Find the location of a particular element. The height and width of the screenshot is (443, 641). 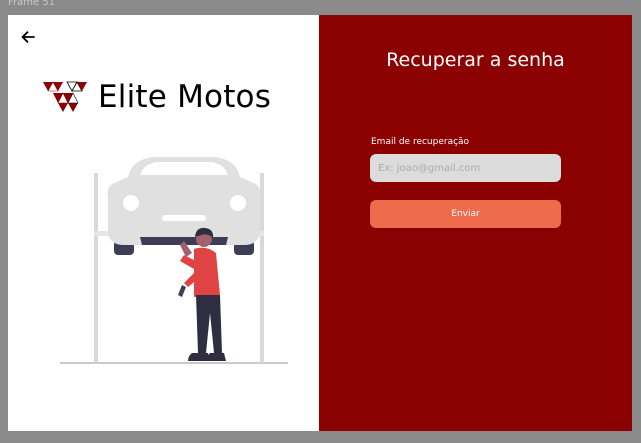

email-label: Email de recuperação is located at coordinates (420, 142).